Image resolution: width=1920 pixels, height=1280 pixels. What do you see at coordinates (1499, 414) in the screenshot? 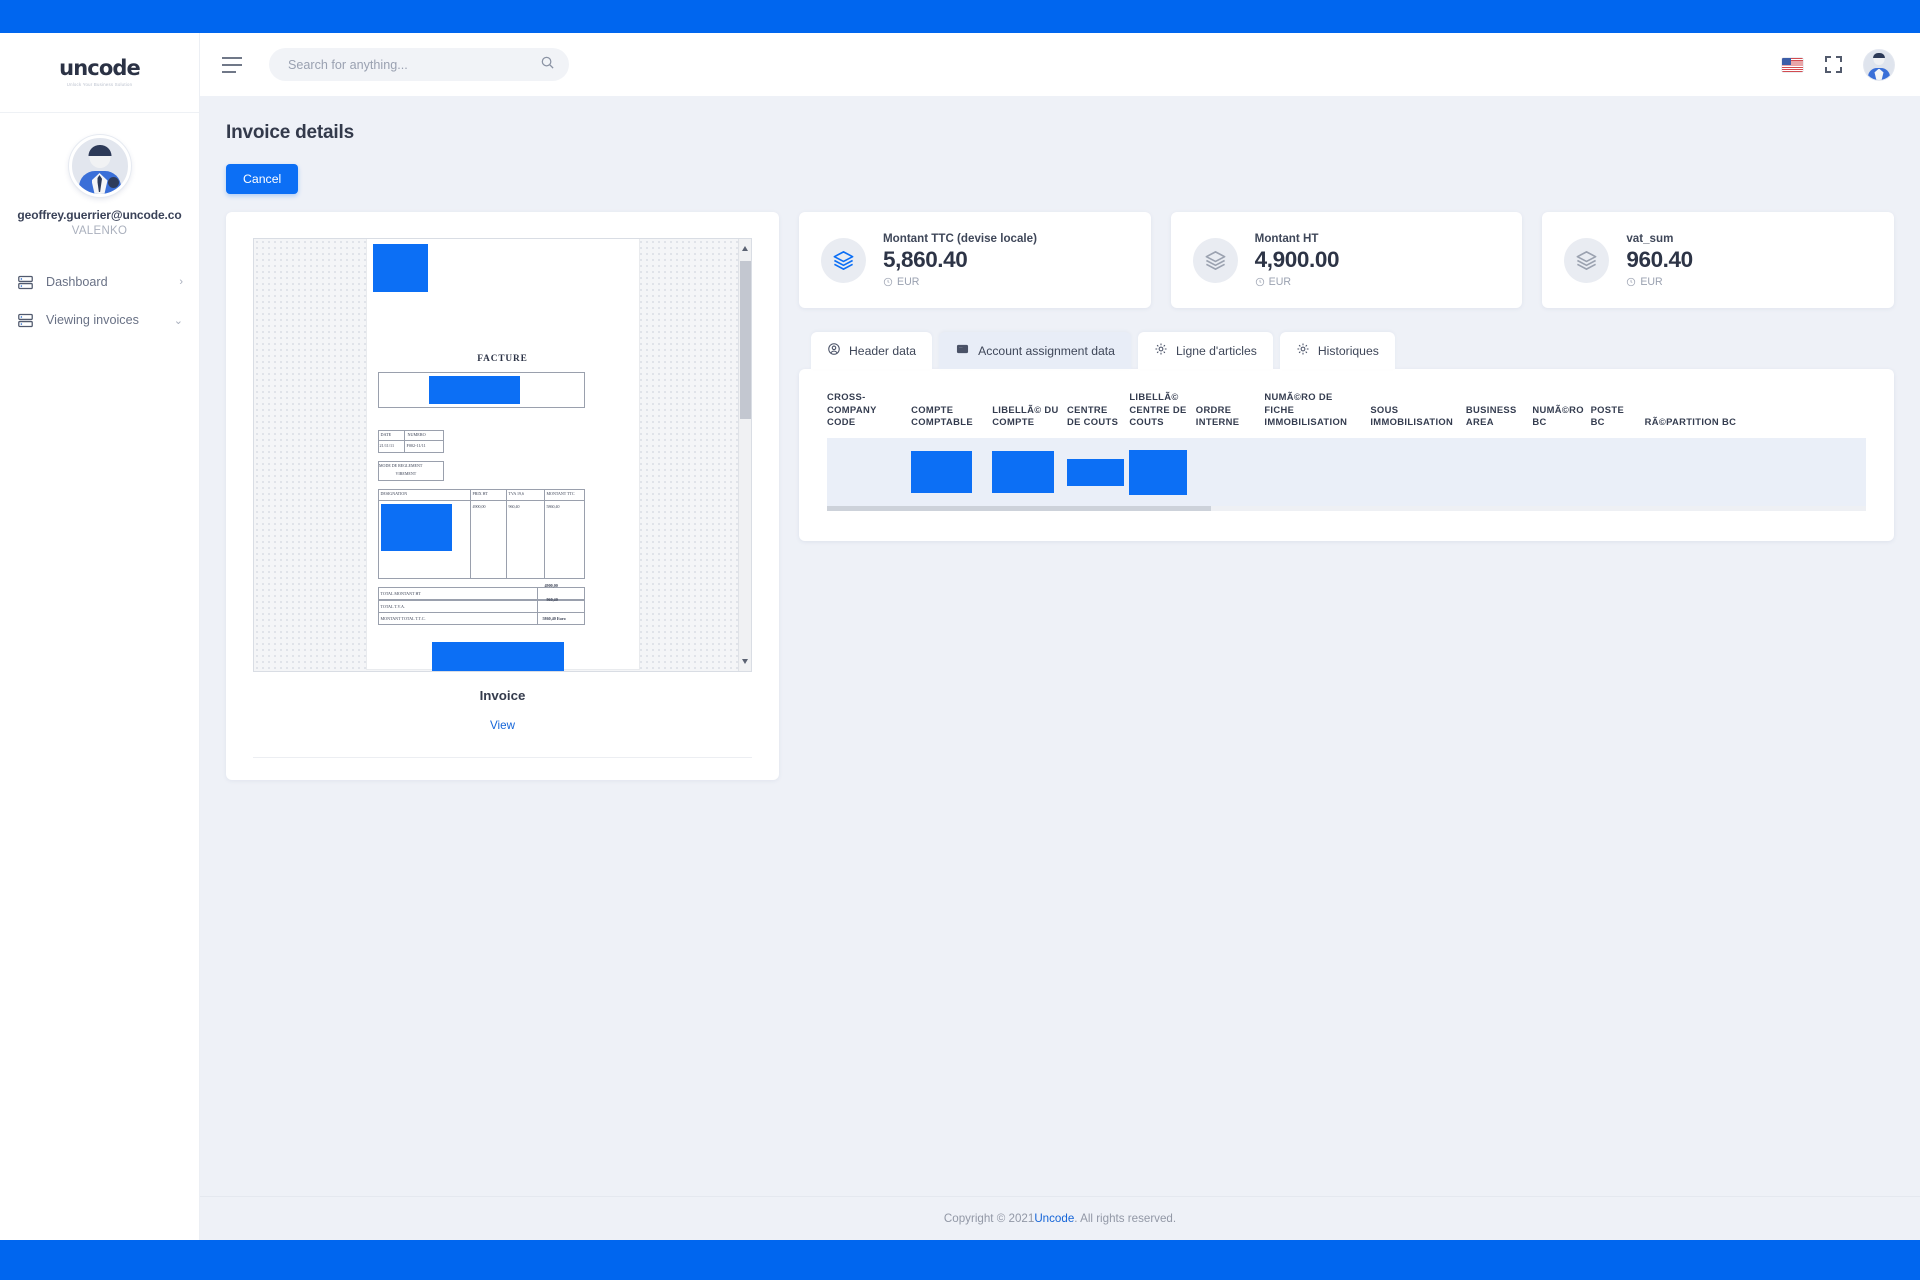
I see `column-header: BUSINESS AREA` at bounding box center [1499, 414].